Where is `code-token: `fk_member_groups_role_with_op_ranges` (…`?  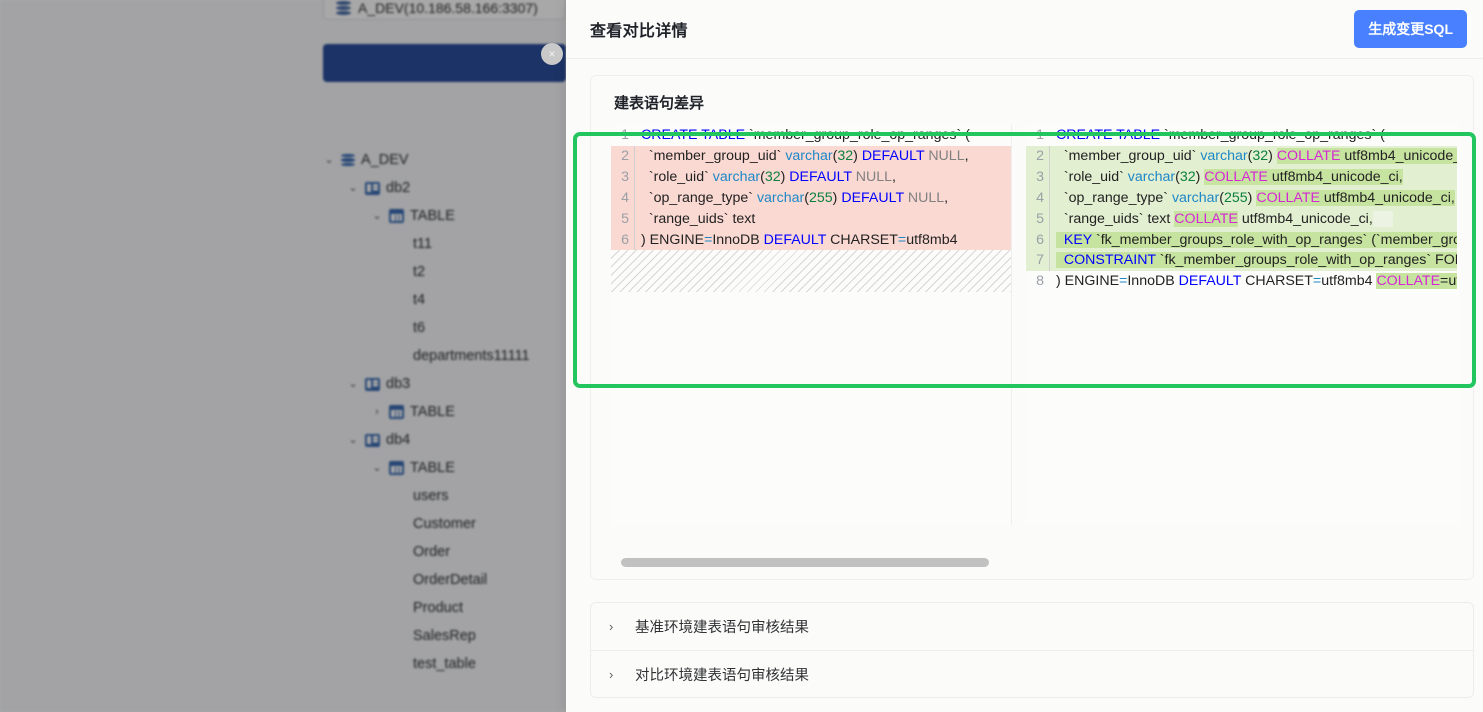
code-token: `fk_member_groups_role_with_op_ranges` (… is located at coordinates (1276, 239).